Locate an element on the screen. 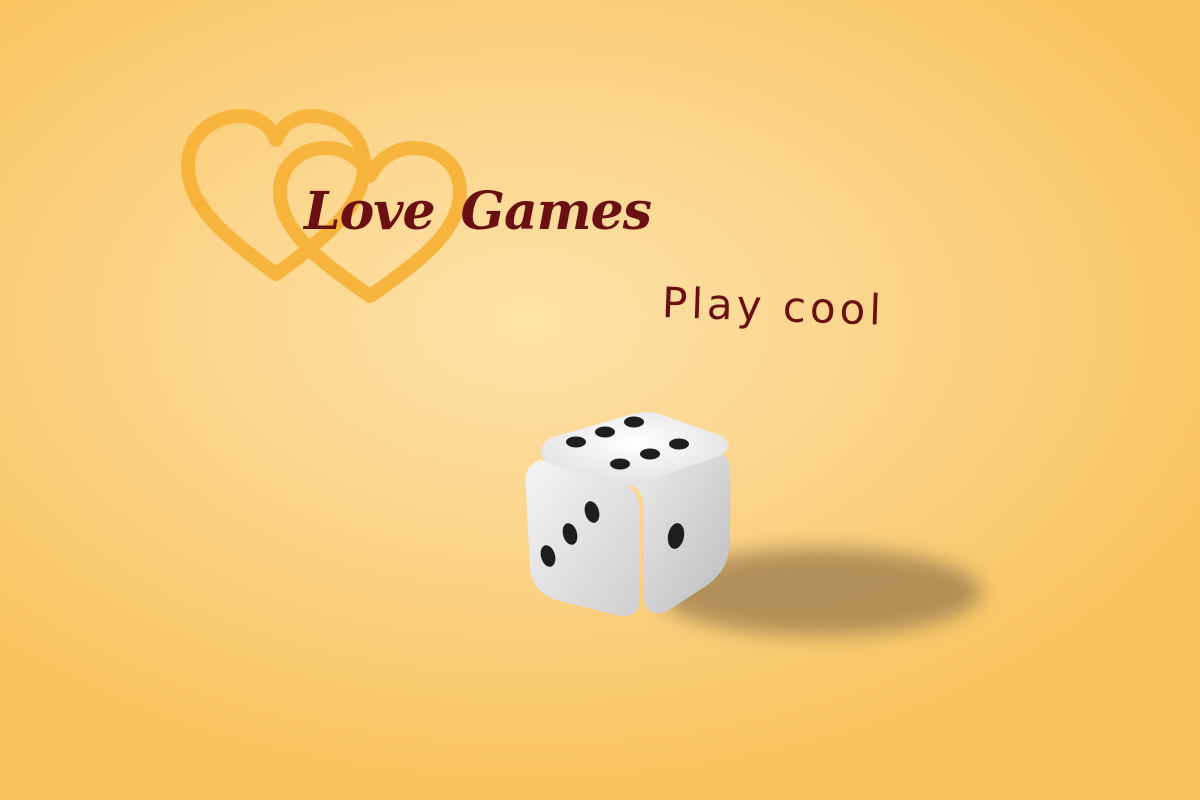 This screenshot has width=1200, height=800. tagline: Play cool is located at coordinates (773, 306).